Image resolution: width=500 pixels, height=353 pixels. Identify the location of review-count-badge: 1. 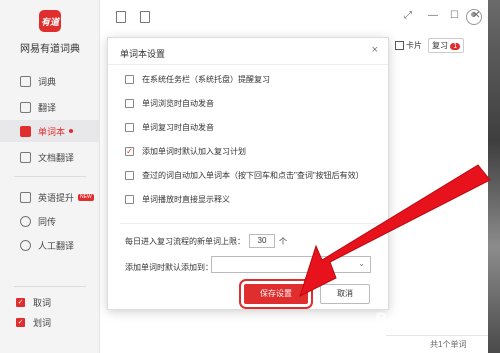
(455, 46).